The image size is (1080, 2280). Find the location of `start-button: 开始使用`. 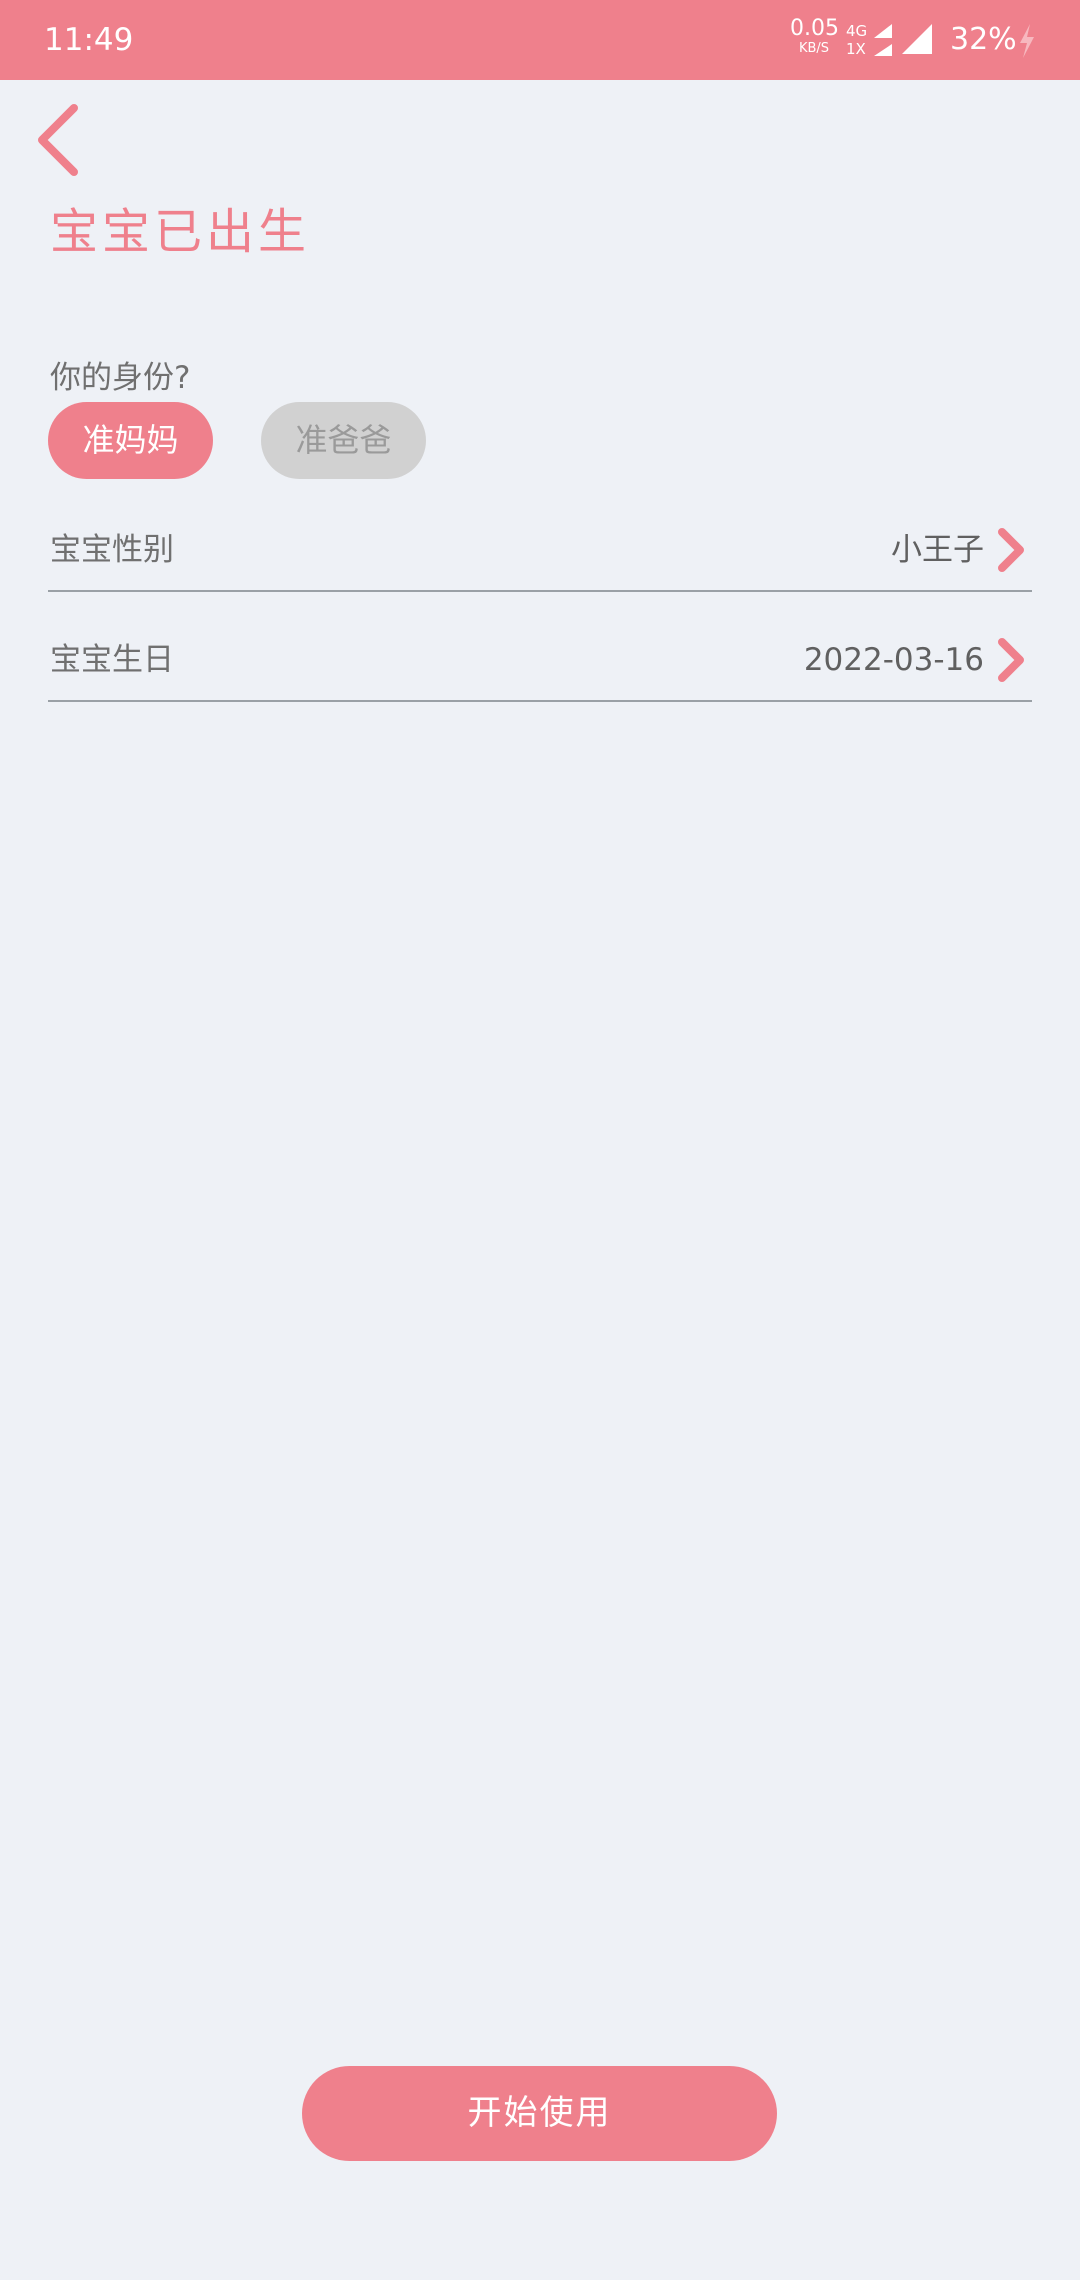

start-button: 开始使用 is located at coordinates (539, 2113).